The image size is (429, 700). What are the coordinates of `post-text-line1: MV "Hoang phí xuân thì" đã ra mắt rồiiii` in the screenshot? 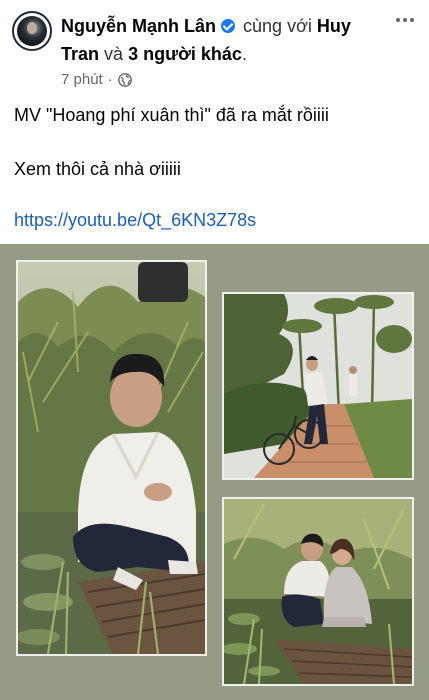 It's located at (171, 115).